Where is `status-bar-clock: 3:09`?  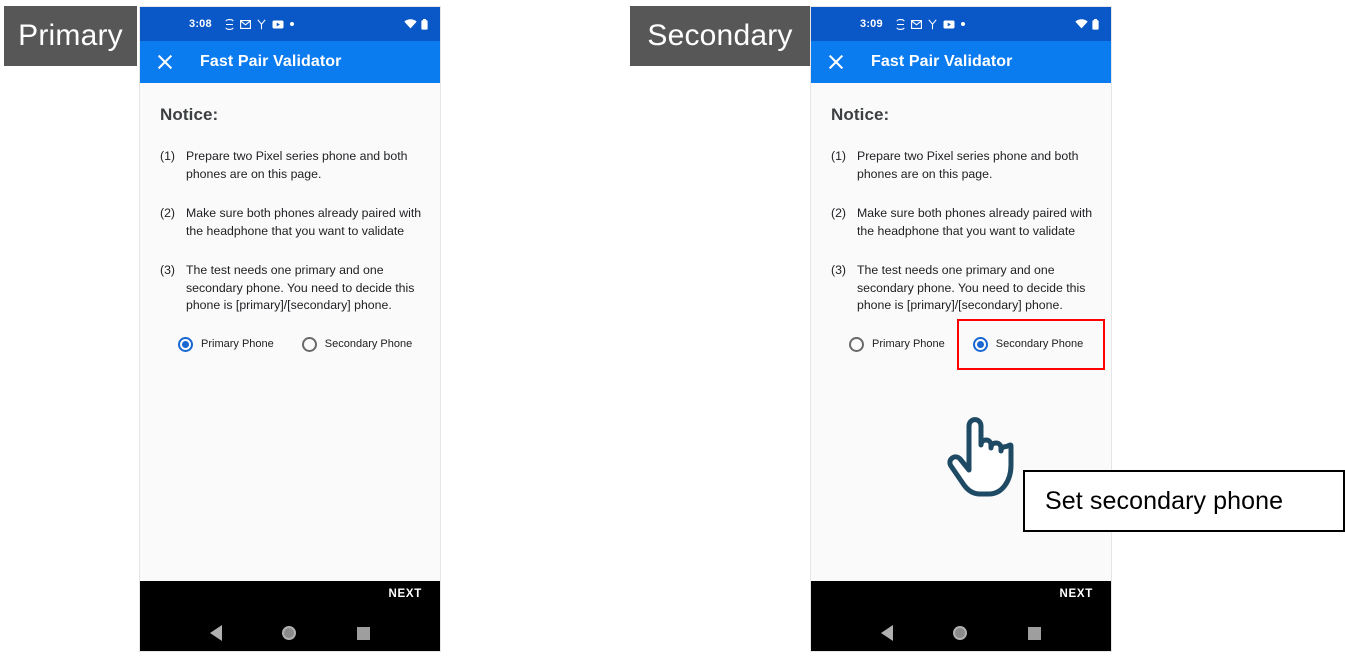 status-bar-clock: 3:09 is located at coordinates (871, 24).